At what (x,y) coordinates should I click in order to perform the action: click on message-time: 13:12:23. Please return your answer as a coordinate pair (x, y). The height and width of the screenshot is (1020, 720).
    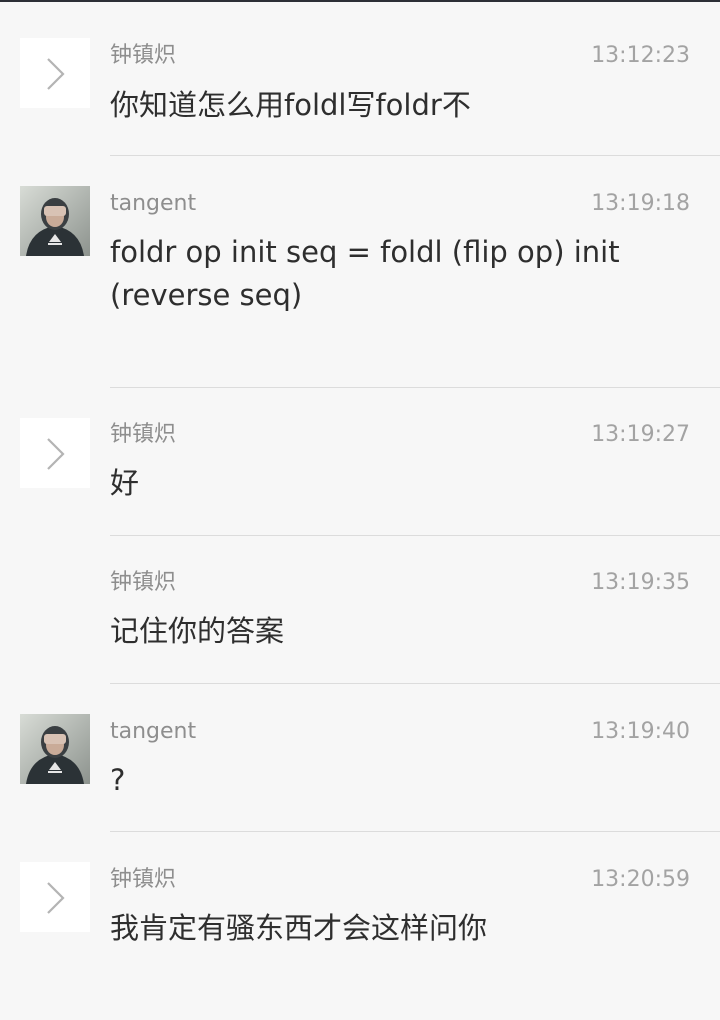
    Looking at the image, I should click on (640, 55).